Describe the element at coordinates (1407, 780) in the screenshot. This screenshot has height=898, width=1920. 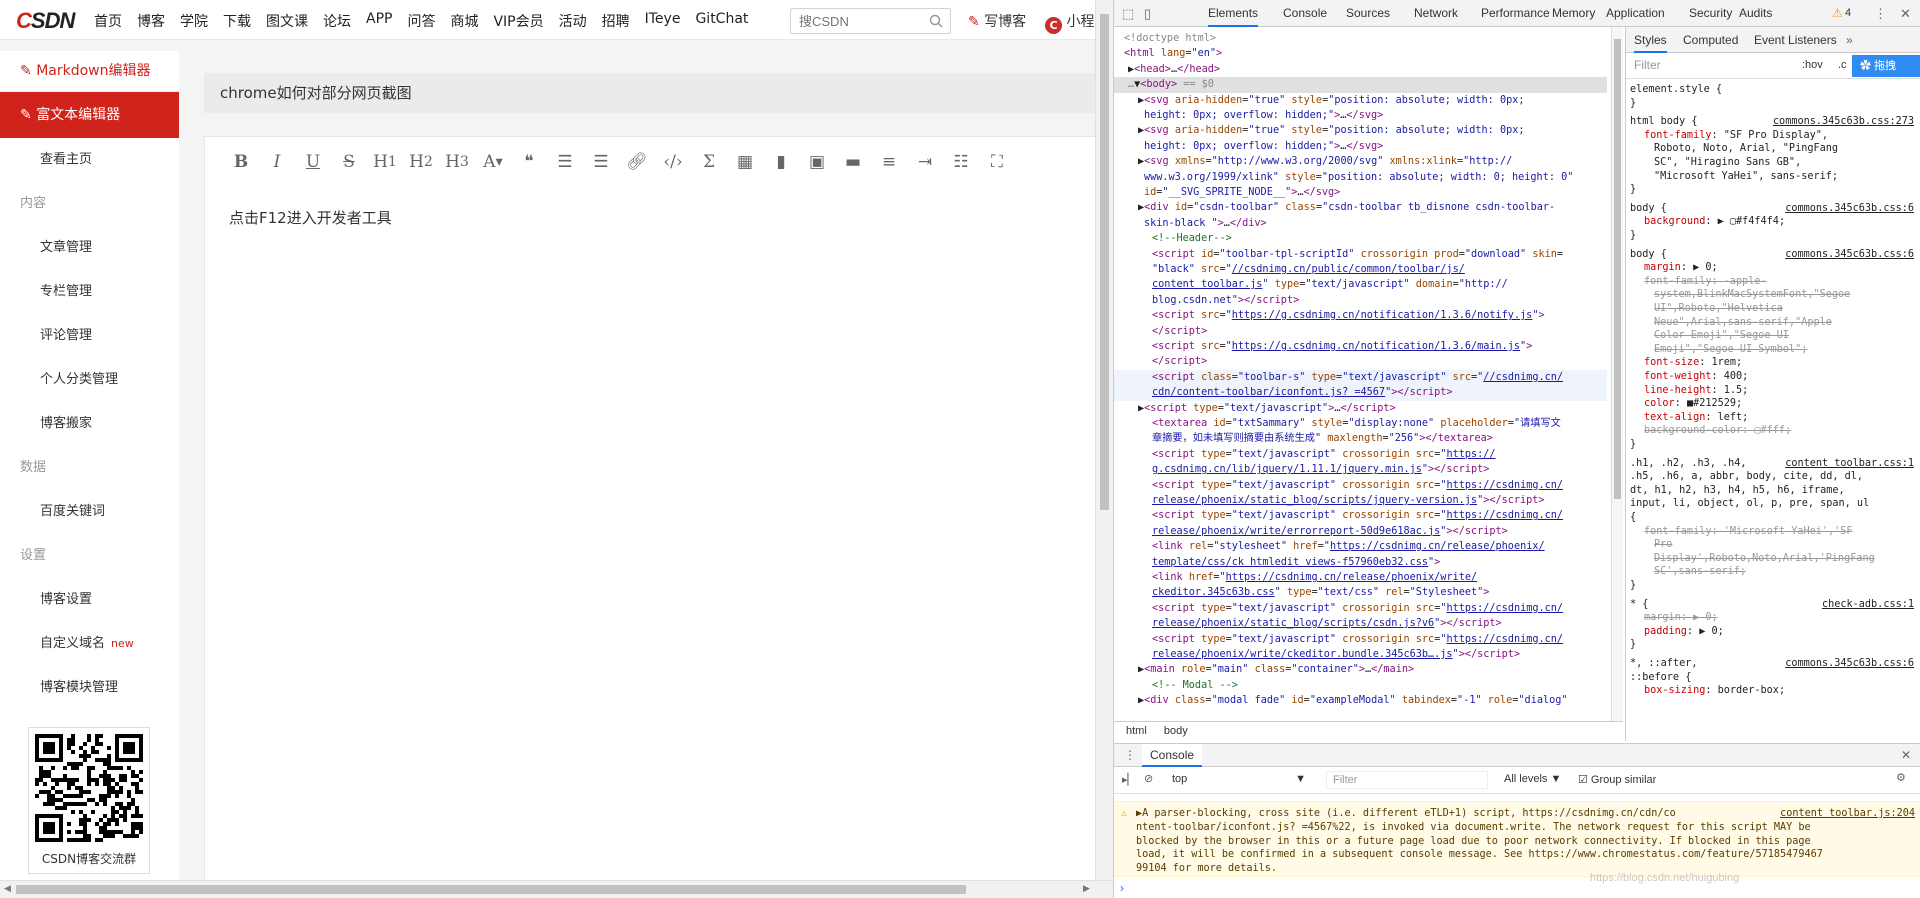
I see `console-filter-input: Filter` at that location.